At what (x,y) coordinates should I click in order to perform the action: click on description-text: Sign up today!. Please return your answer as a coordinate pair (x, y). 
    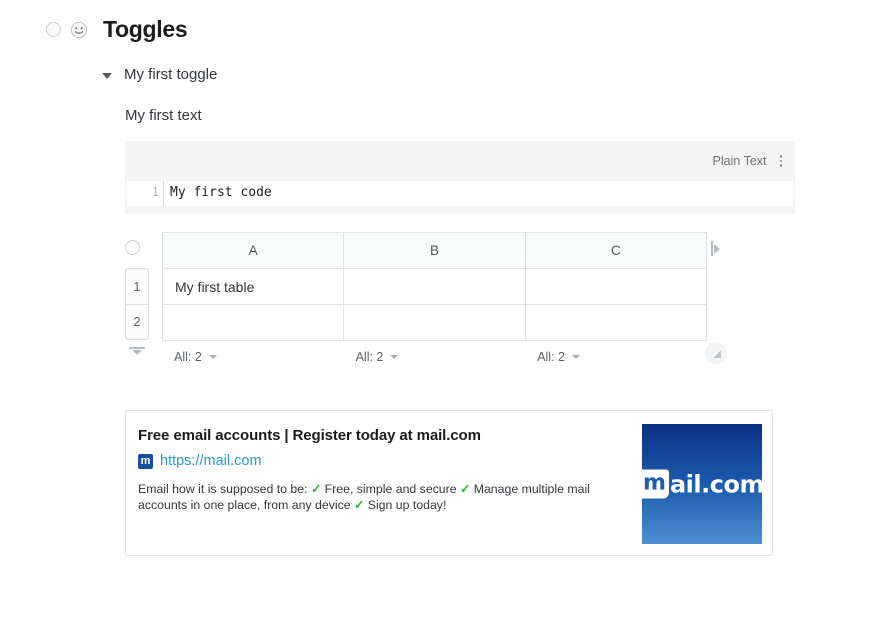
    Looking at the image, I should click on (405, 505).